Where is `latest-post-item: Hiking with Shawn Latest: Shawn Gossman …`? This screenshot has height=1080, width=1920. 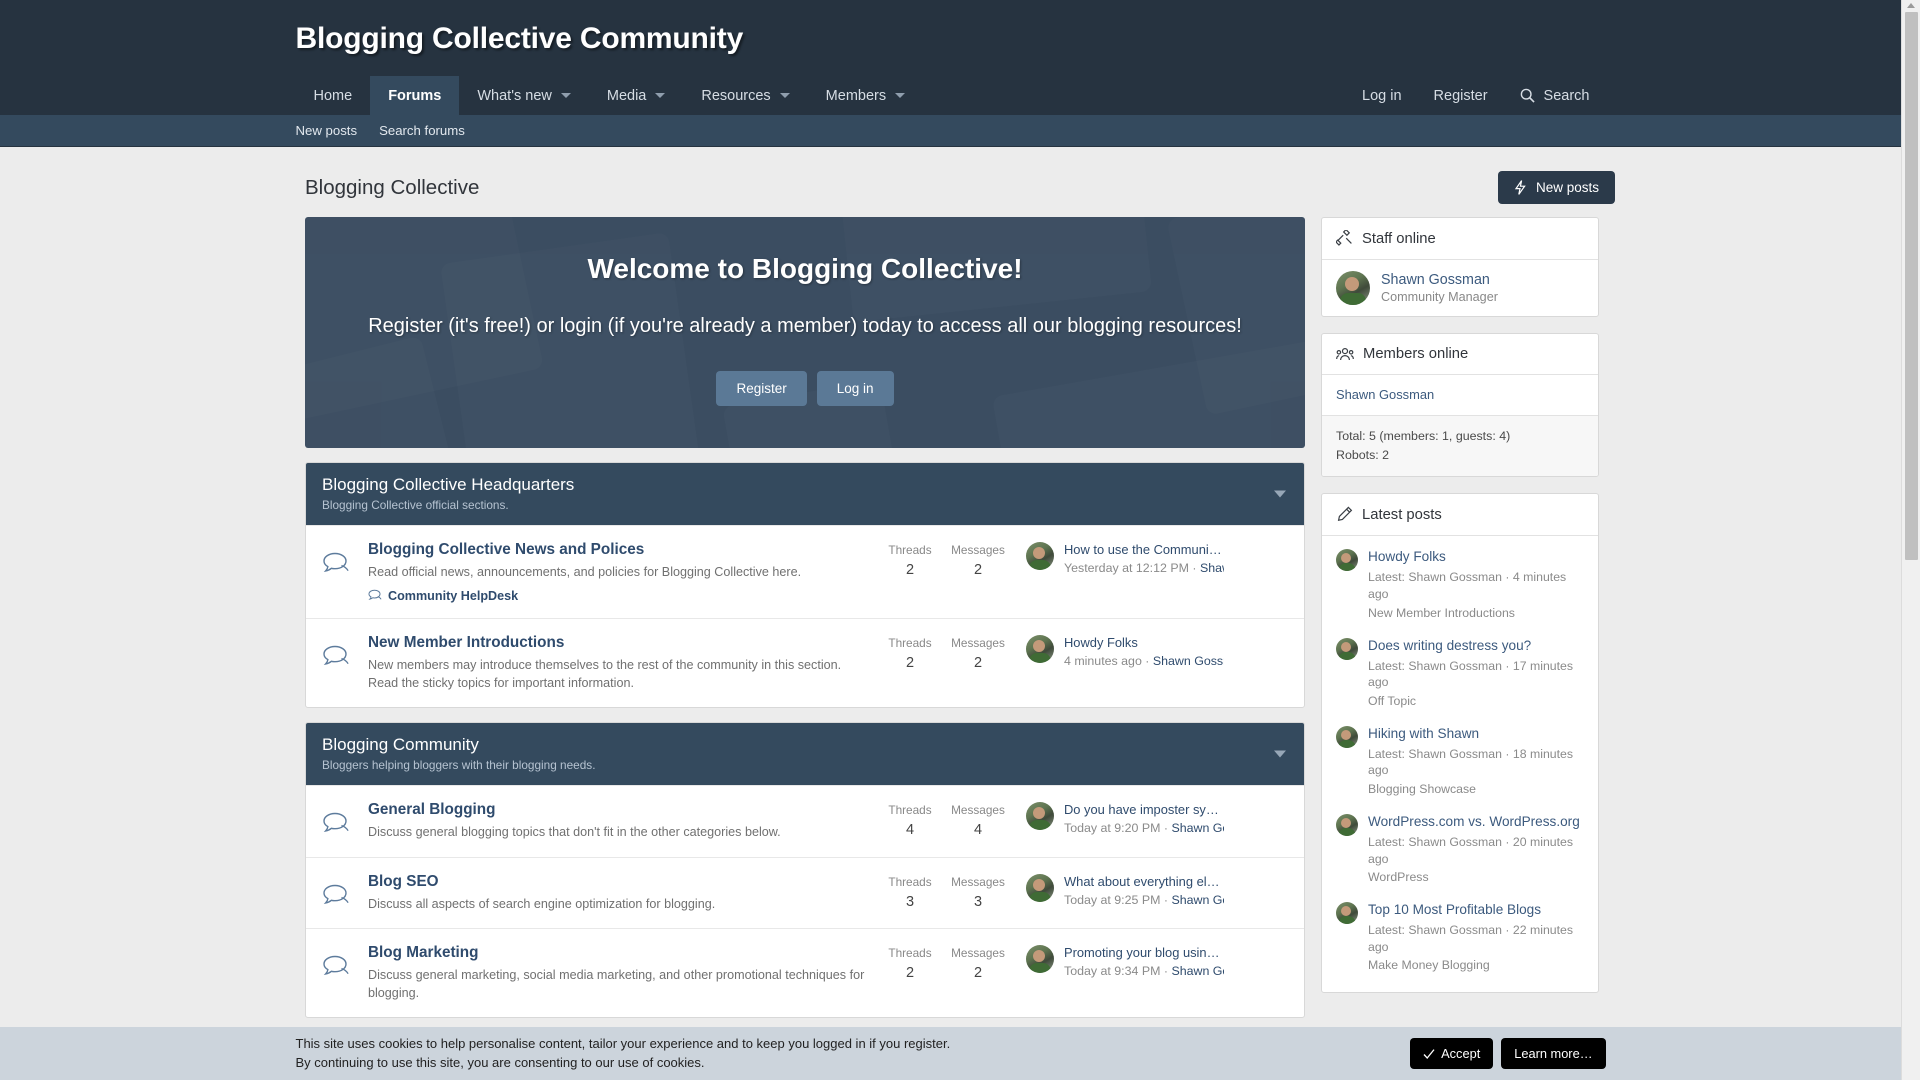 latest-post-item: Hiking with Shawn Latest: Shawn Gossman … is located at coordinates (1460, 761).